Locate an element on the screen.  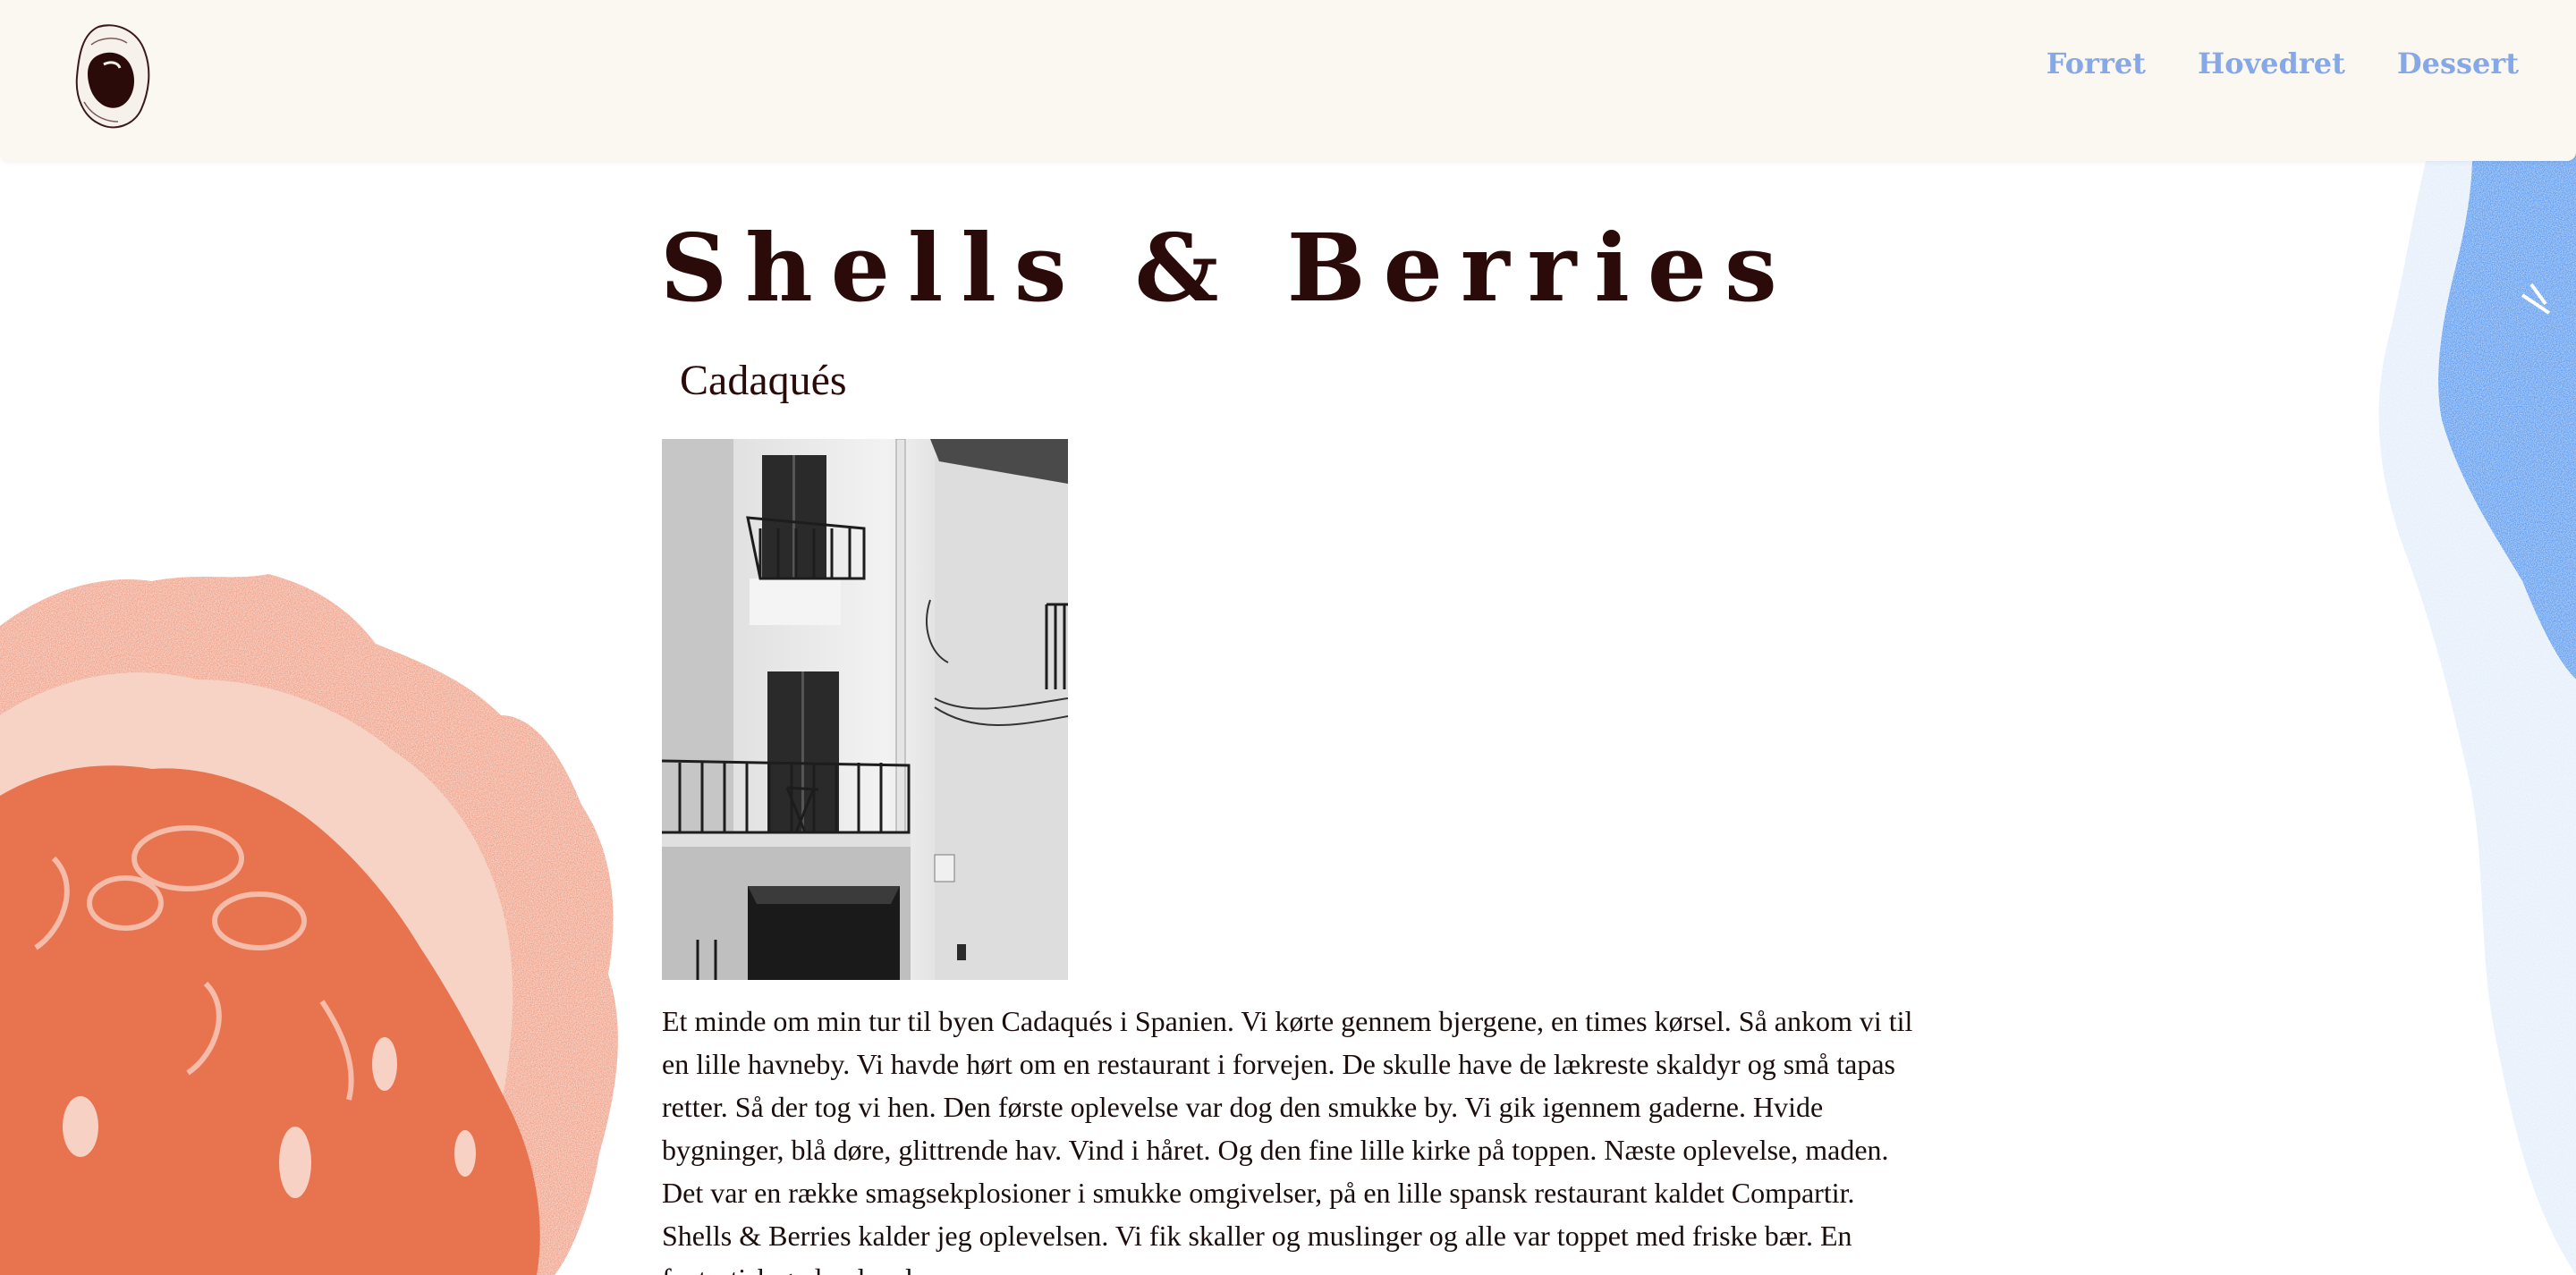
cadaques-building-photo is located at coordinates (865, 709).